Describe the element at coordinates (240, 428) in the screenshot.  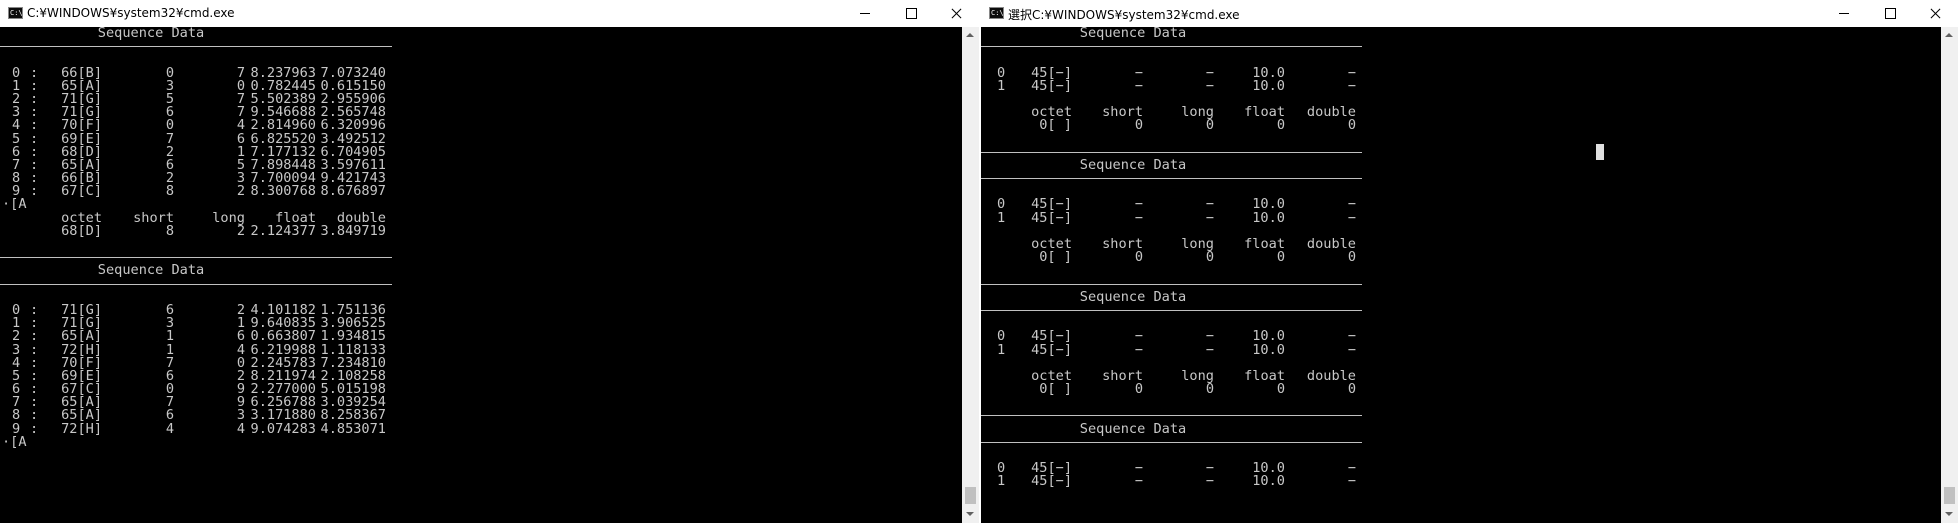
I see `long-cell: 4` at that location.